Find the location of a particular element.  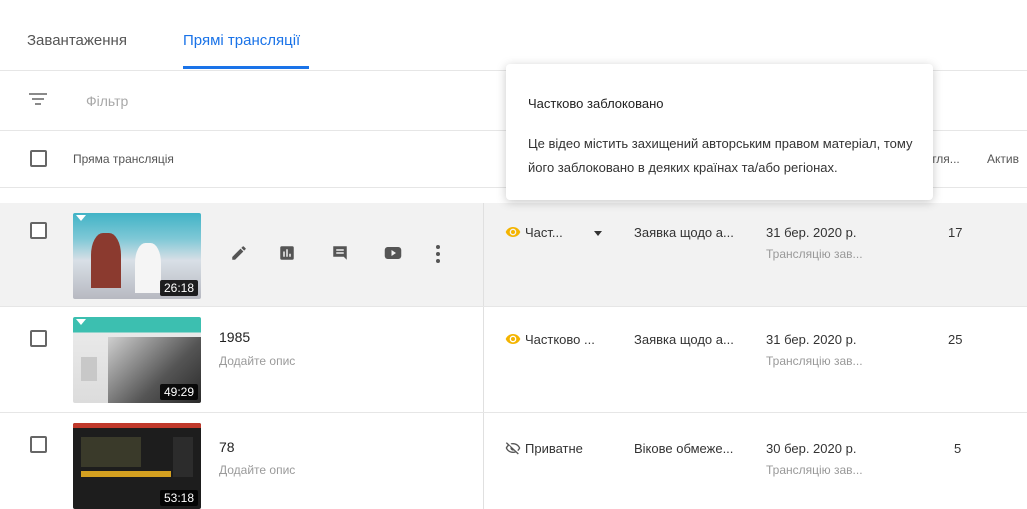

column-header-live: Пряма трансляція is located at coordinates (123, 159).